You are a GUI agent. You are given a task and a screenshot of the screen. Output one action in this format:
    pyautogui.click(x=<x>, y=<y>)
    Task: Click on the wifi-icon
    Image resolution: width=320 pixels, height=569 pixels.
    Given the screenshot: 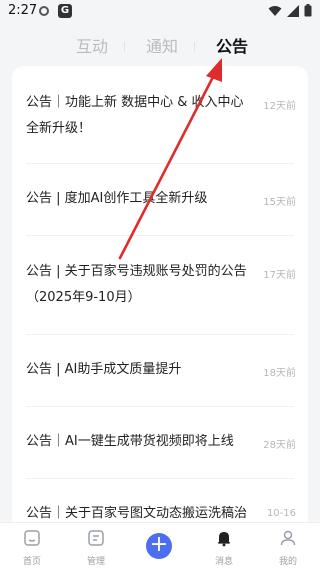 What is the action you would take?
    pyautogui.click(x=275, y=10)
    